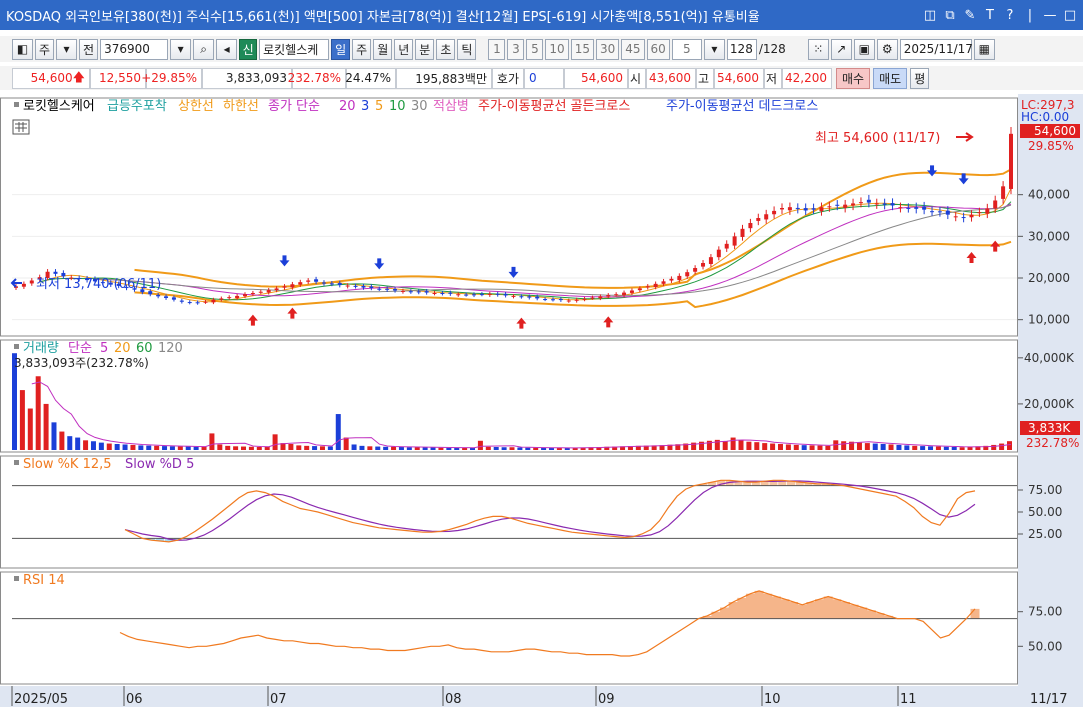 The height and width of the screenshot is (707, 1083). What do you see at coordinates (227, 49) in the screenshot?
I see `sound-icon: ◂` at bounding box center [227, 49].